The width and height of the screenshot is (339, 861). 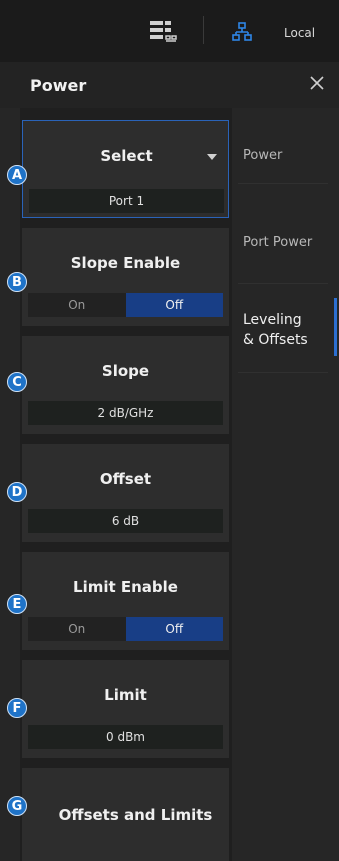 What do you see at coordinates (125, 695) in the screenshot?
I see `limit-label: Limit` at bounding box center [125, 695].